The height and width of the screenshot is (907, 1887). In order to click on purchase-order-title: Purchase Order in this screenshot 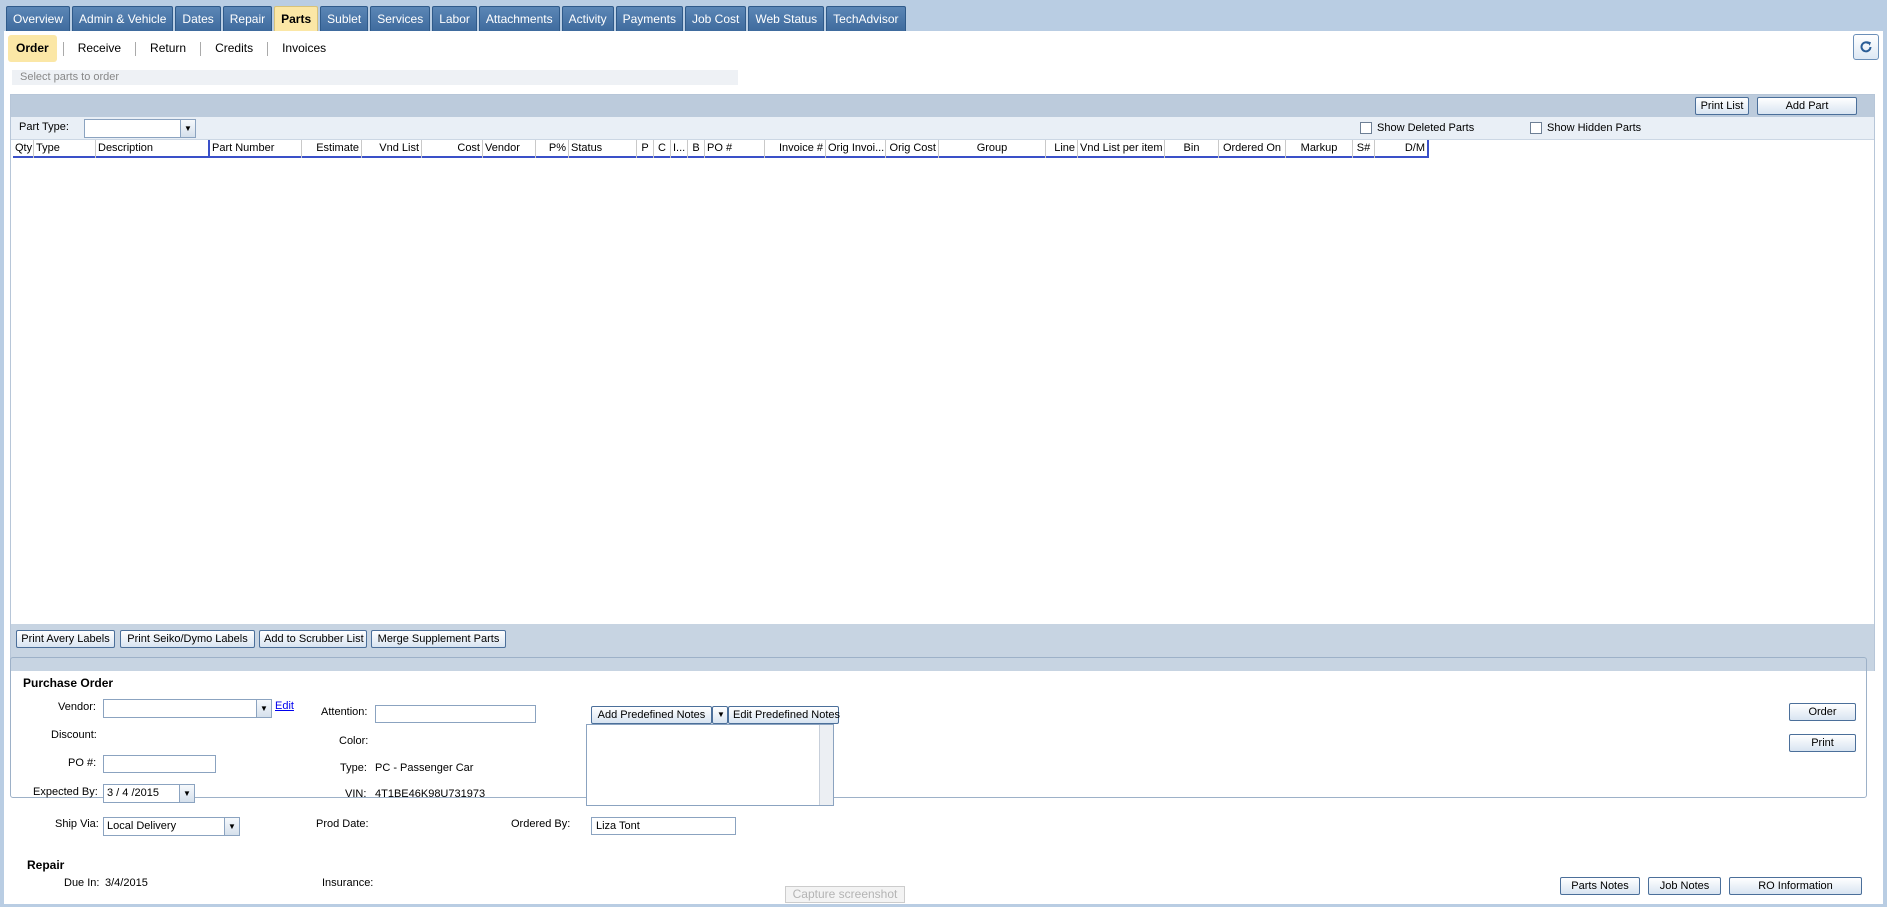, I will do `click(68, 683)`.